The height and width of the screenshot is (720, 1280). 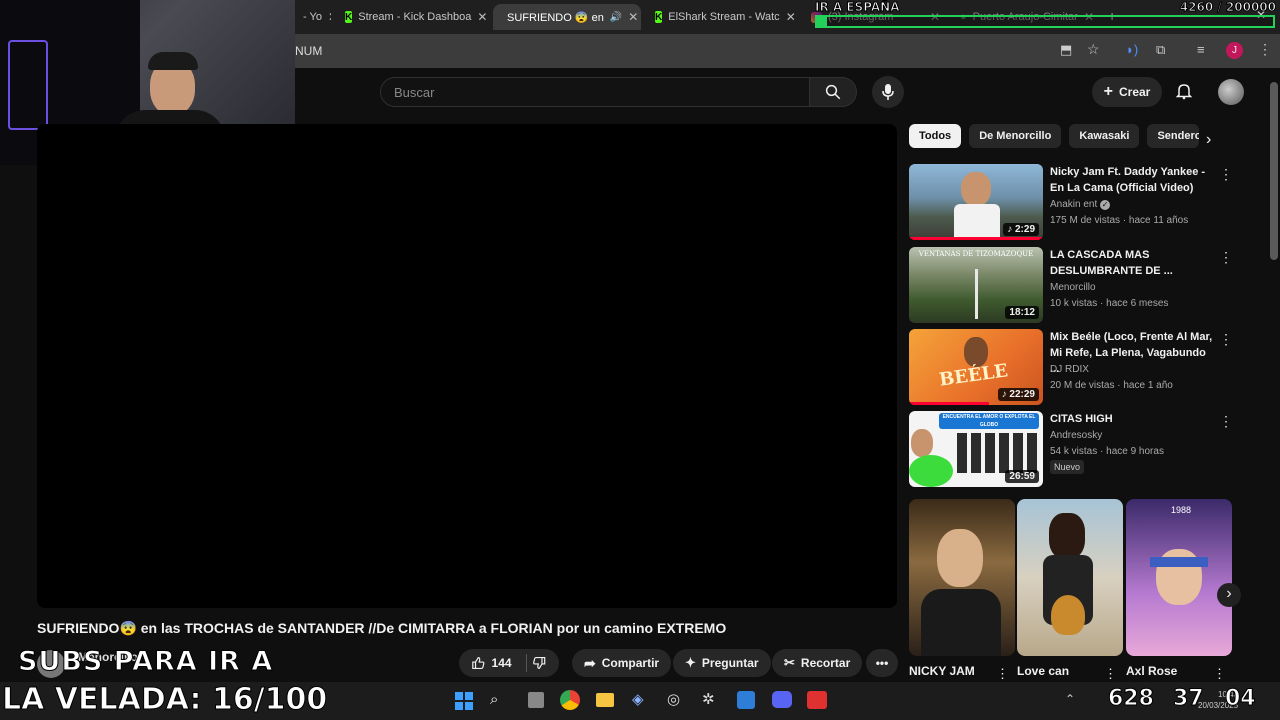 I want to click on like-dislike-group: 144, so click(x=509, y=663).